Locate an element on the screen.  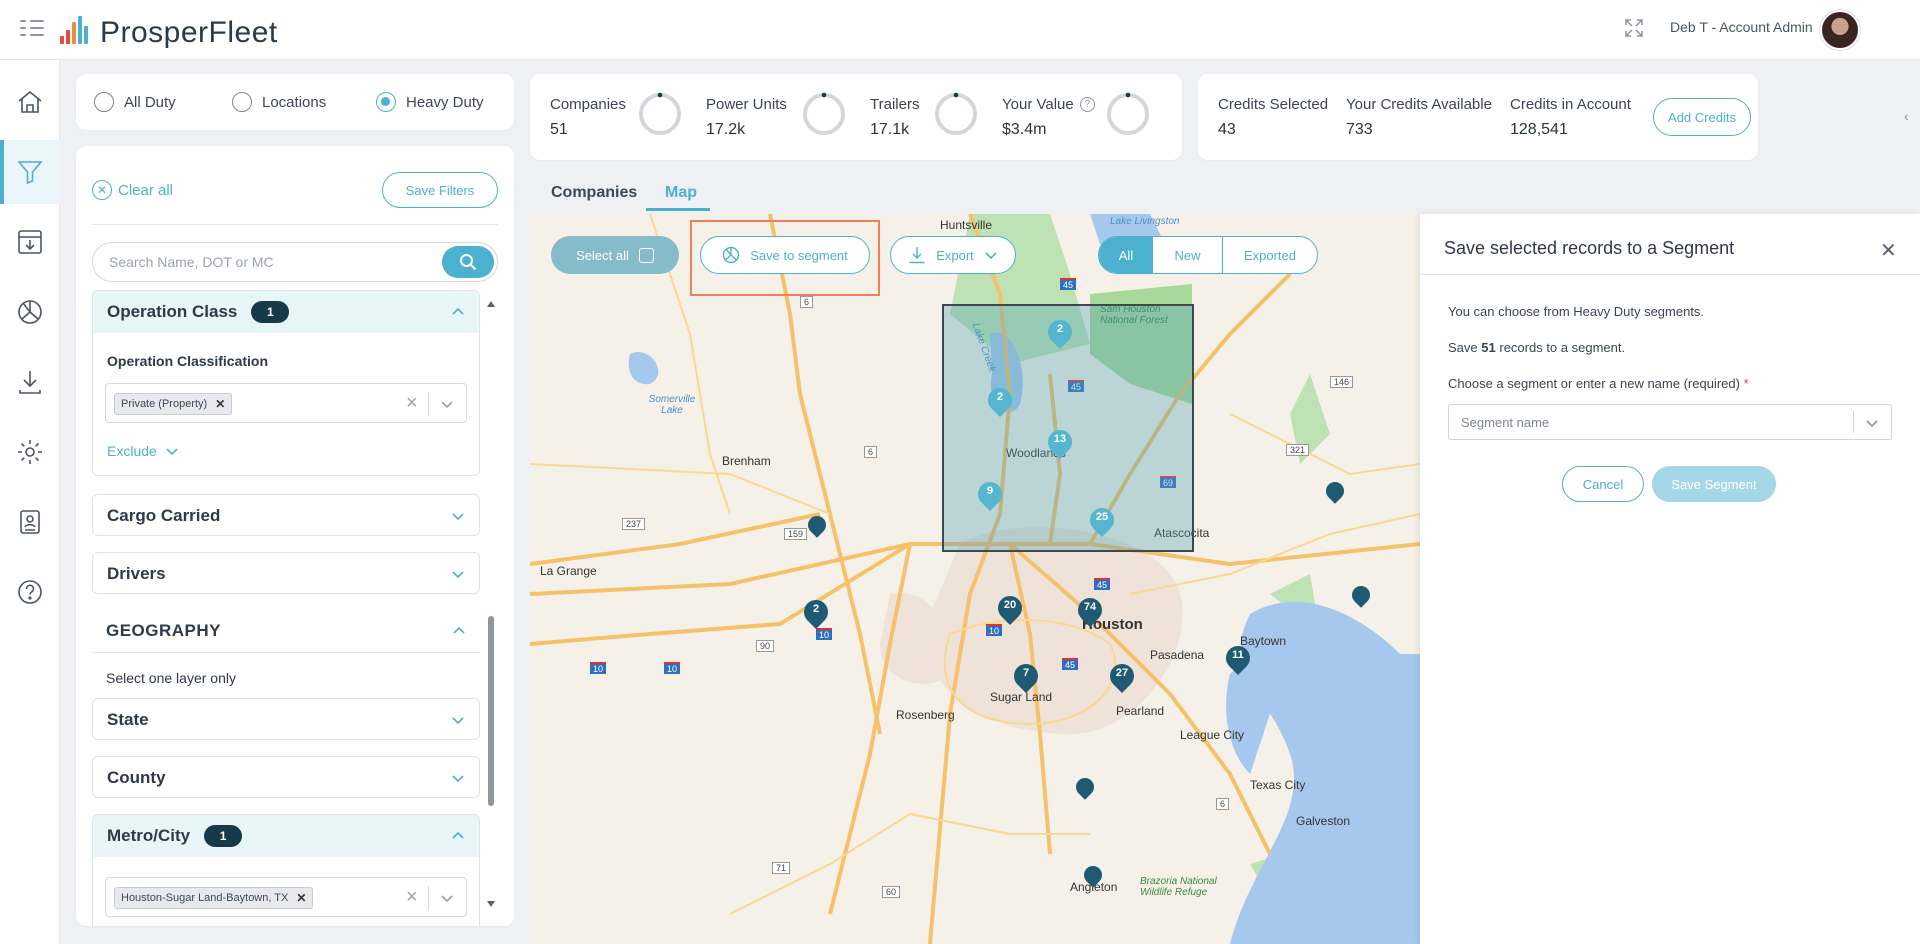
interstate-shield: 10 is located at coordinates (672, 668).